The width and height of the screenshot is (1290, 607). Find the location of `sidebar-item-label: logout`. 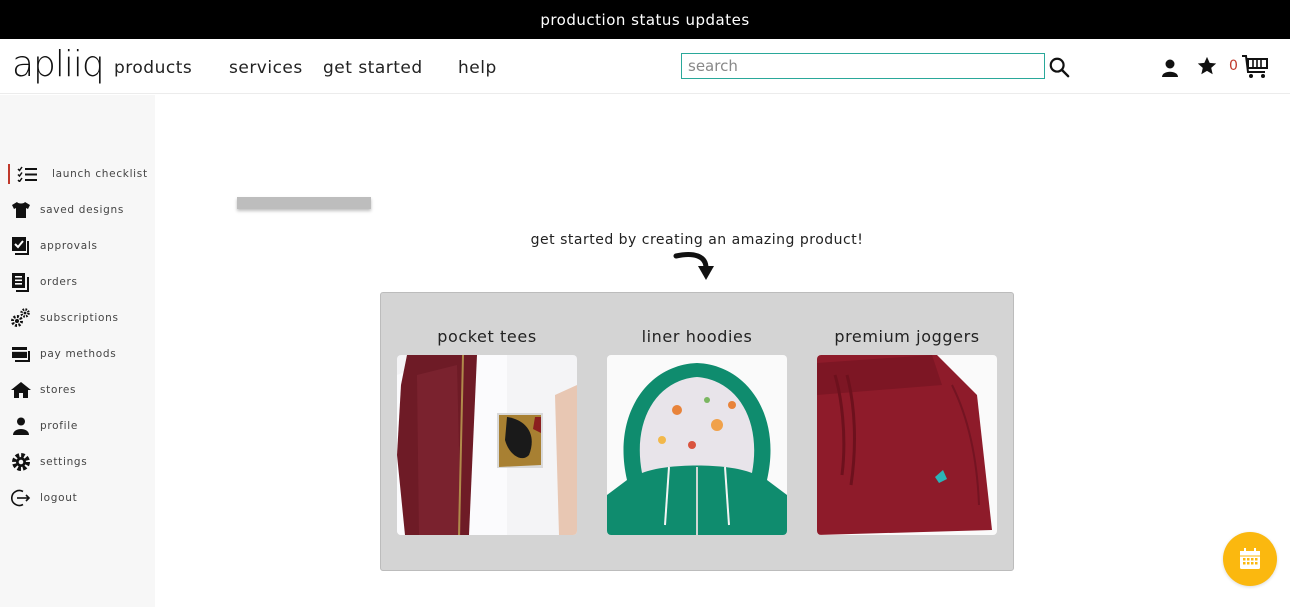

sidebar-item-label: logout is located at coordinates (59, 498).